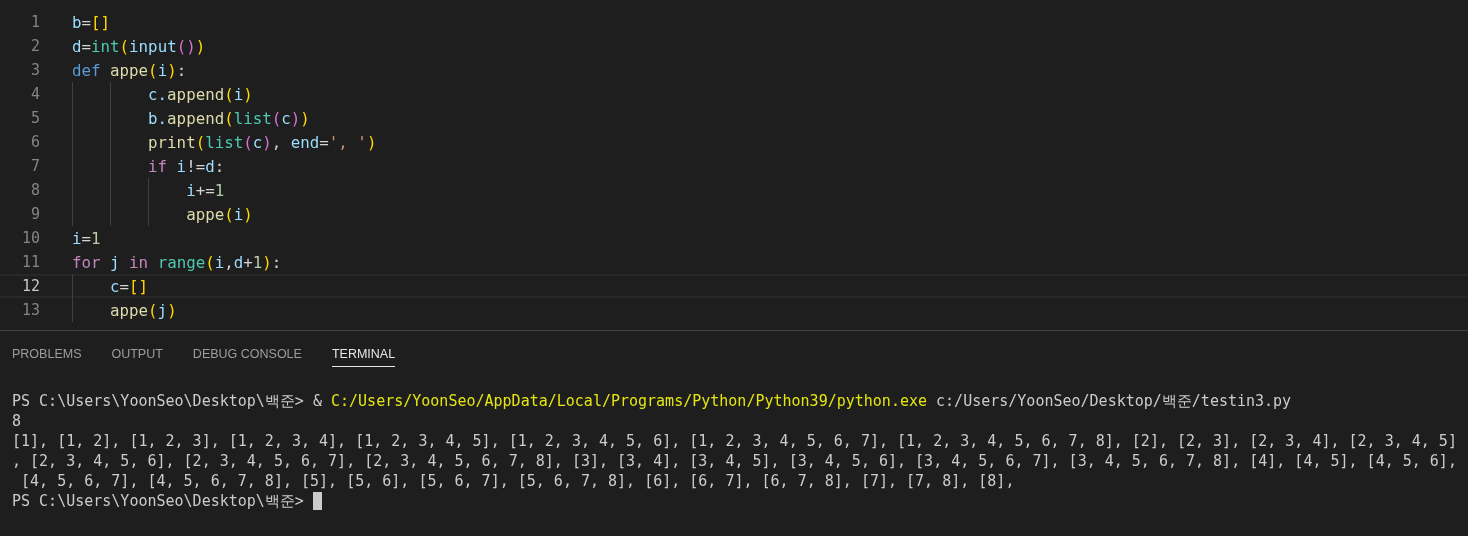 The image size is (1468, 536). Describe the element at coordinates (129, 70) in the screenshot. I see `code-text: def appe(i):` at that location.